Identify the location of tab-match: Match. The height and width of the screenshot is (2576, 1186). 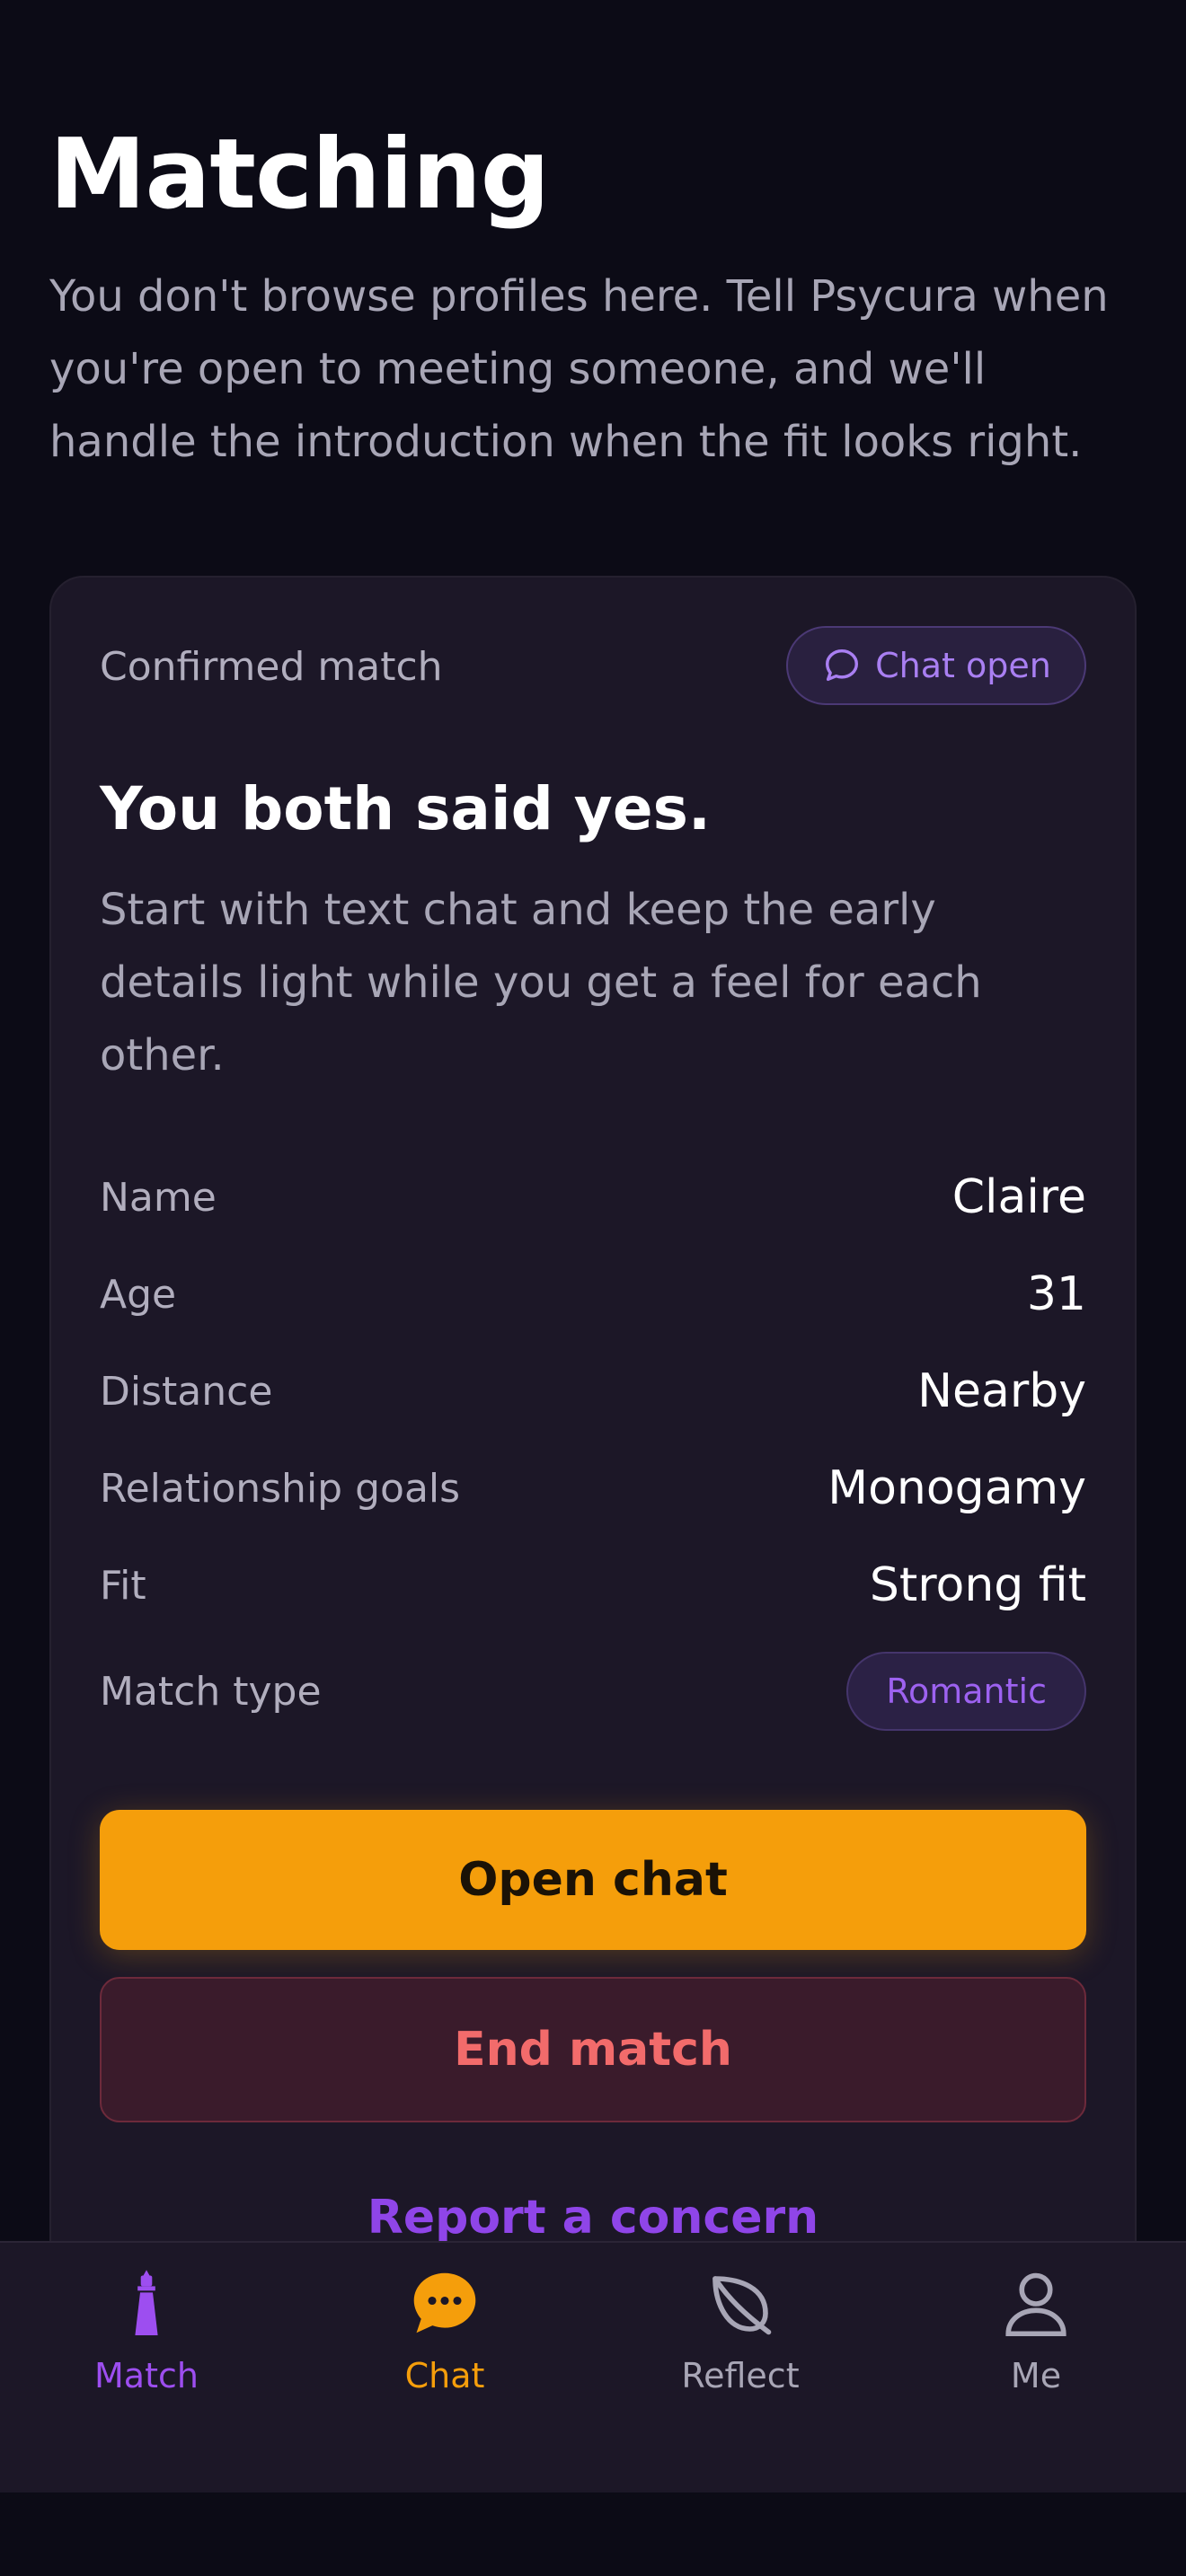
(146, 2337).